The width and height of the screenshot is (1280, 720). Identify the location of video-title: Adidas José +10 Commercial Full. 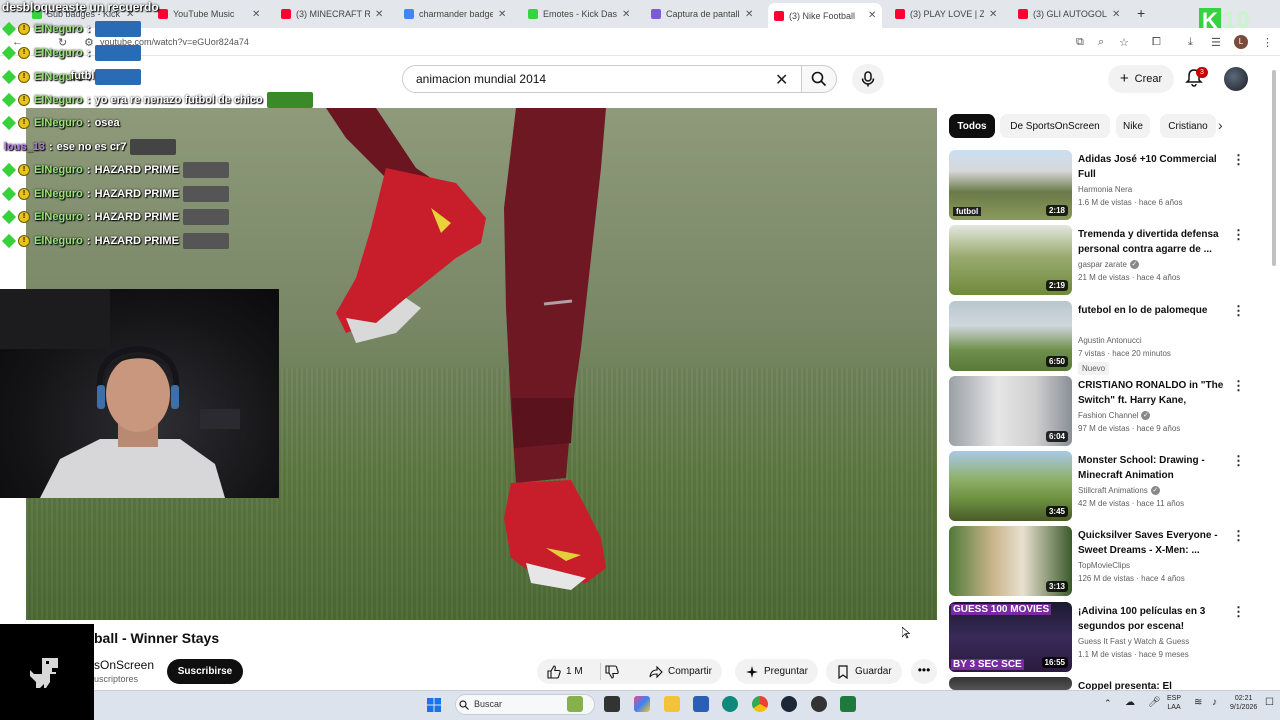
(1153, 167).